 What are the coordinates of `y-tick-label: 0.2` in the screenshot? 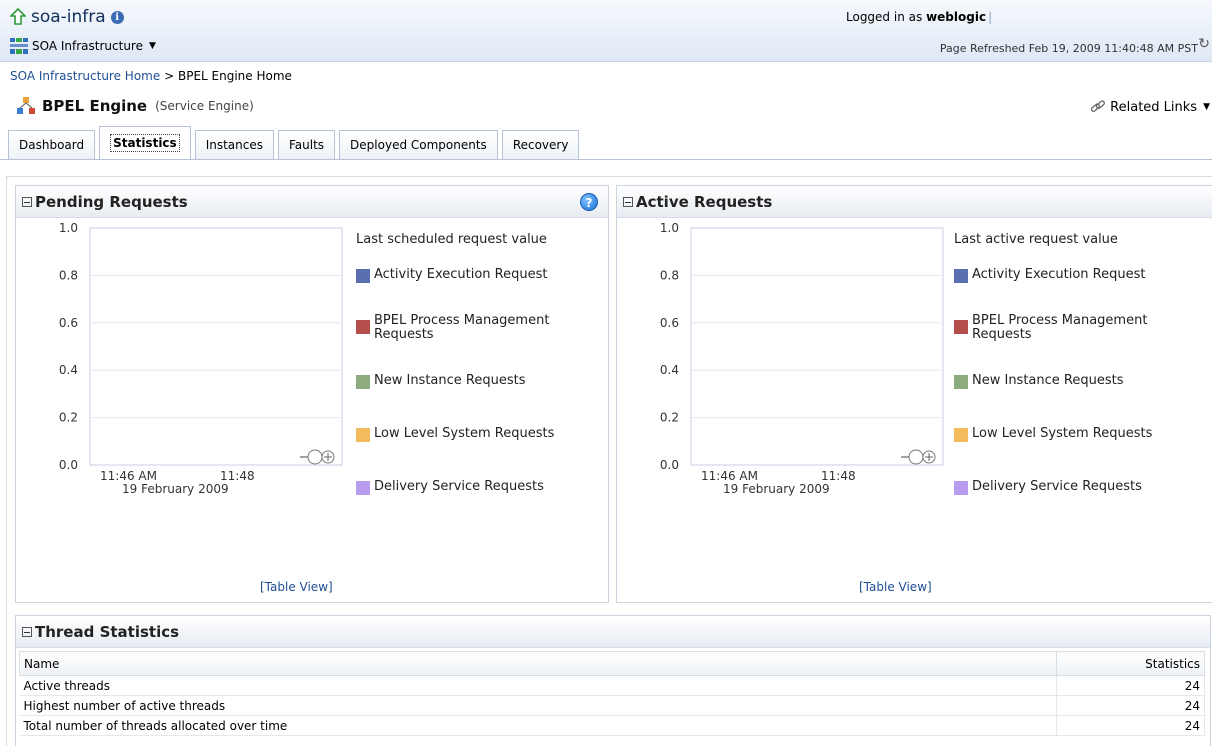 It's located at (669, 418).